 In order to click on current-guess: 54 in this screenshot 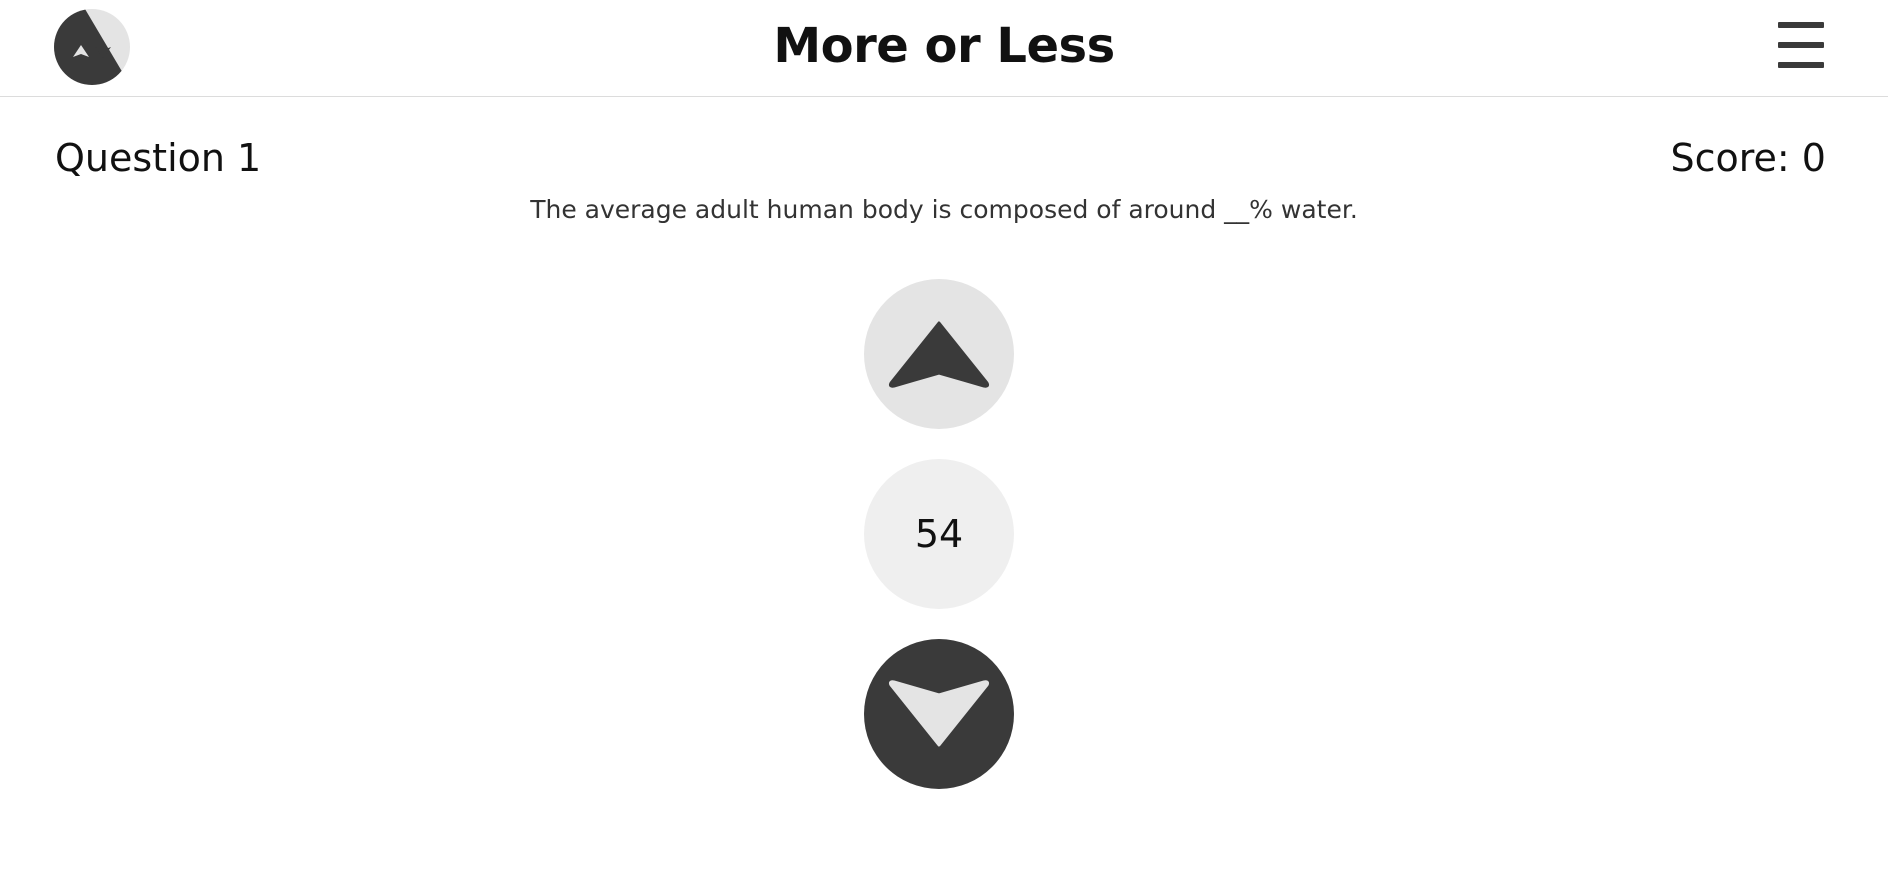, I will do `click(939, 534)`.